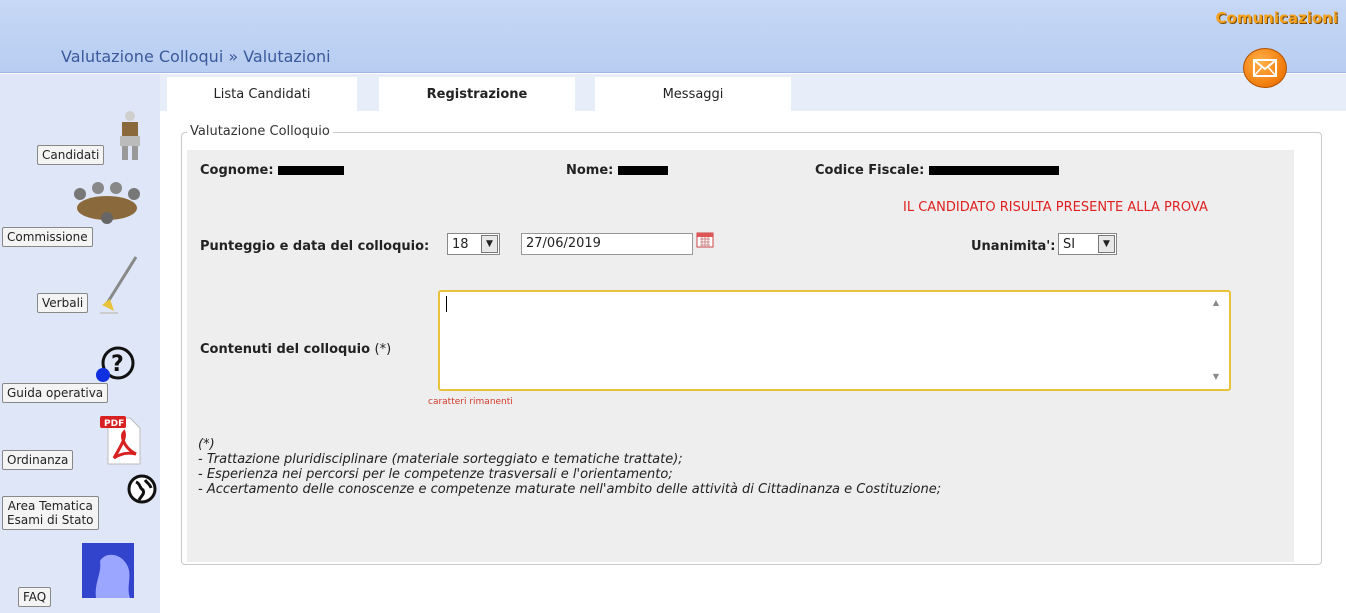 The width and height of the screenshot is (1346, 613). I want to click on scroll-up-icon: ▲, so click(1216, 302).